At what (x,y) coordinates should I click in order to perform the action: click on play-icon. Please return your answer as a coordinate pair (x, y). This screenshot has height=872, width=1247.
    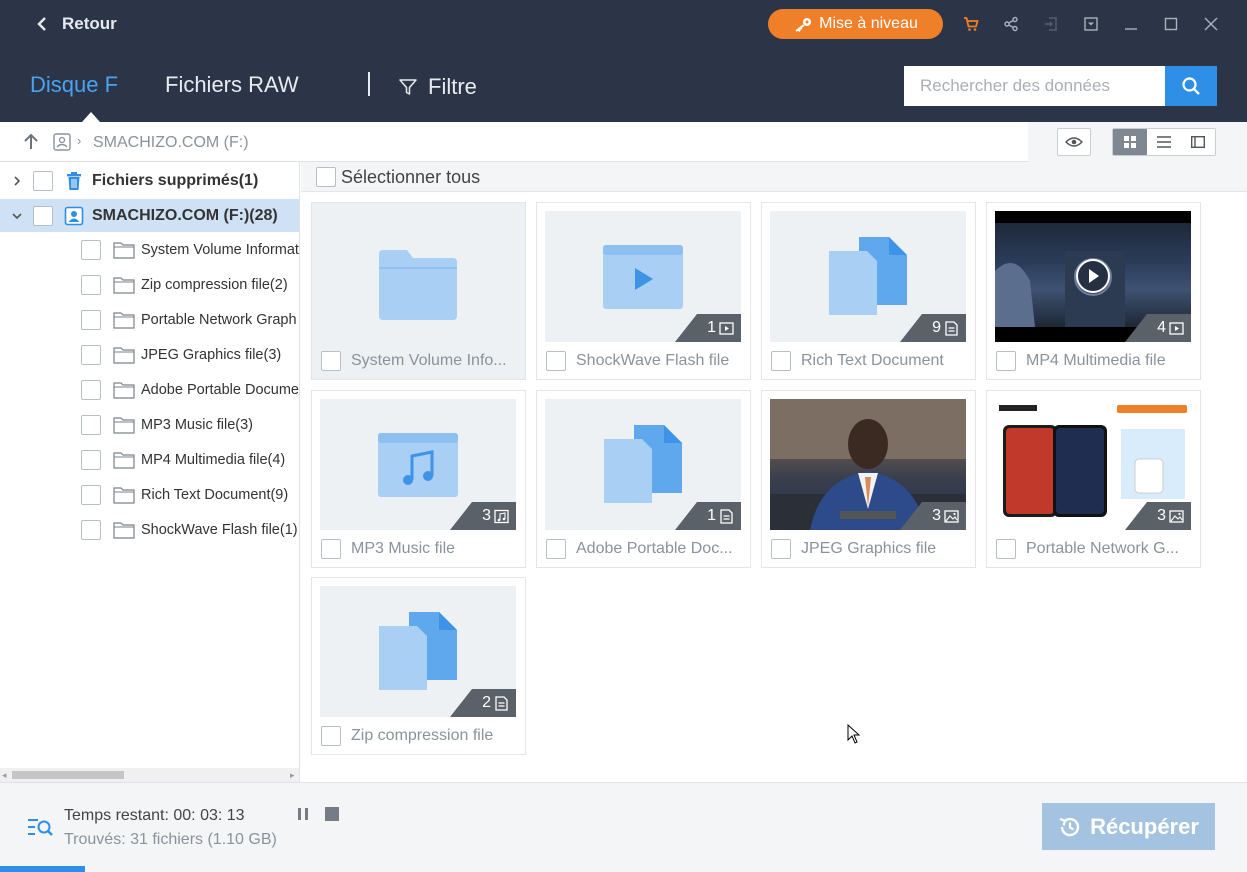
    Looking at the image, I should click on (1093, 276).